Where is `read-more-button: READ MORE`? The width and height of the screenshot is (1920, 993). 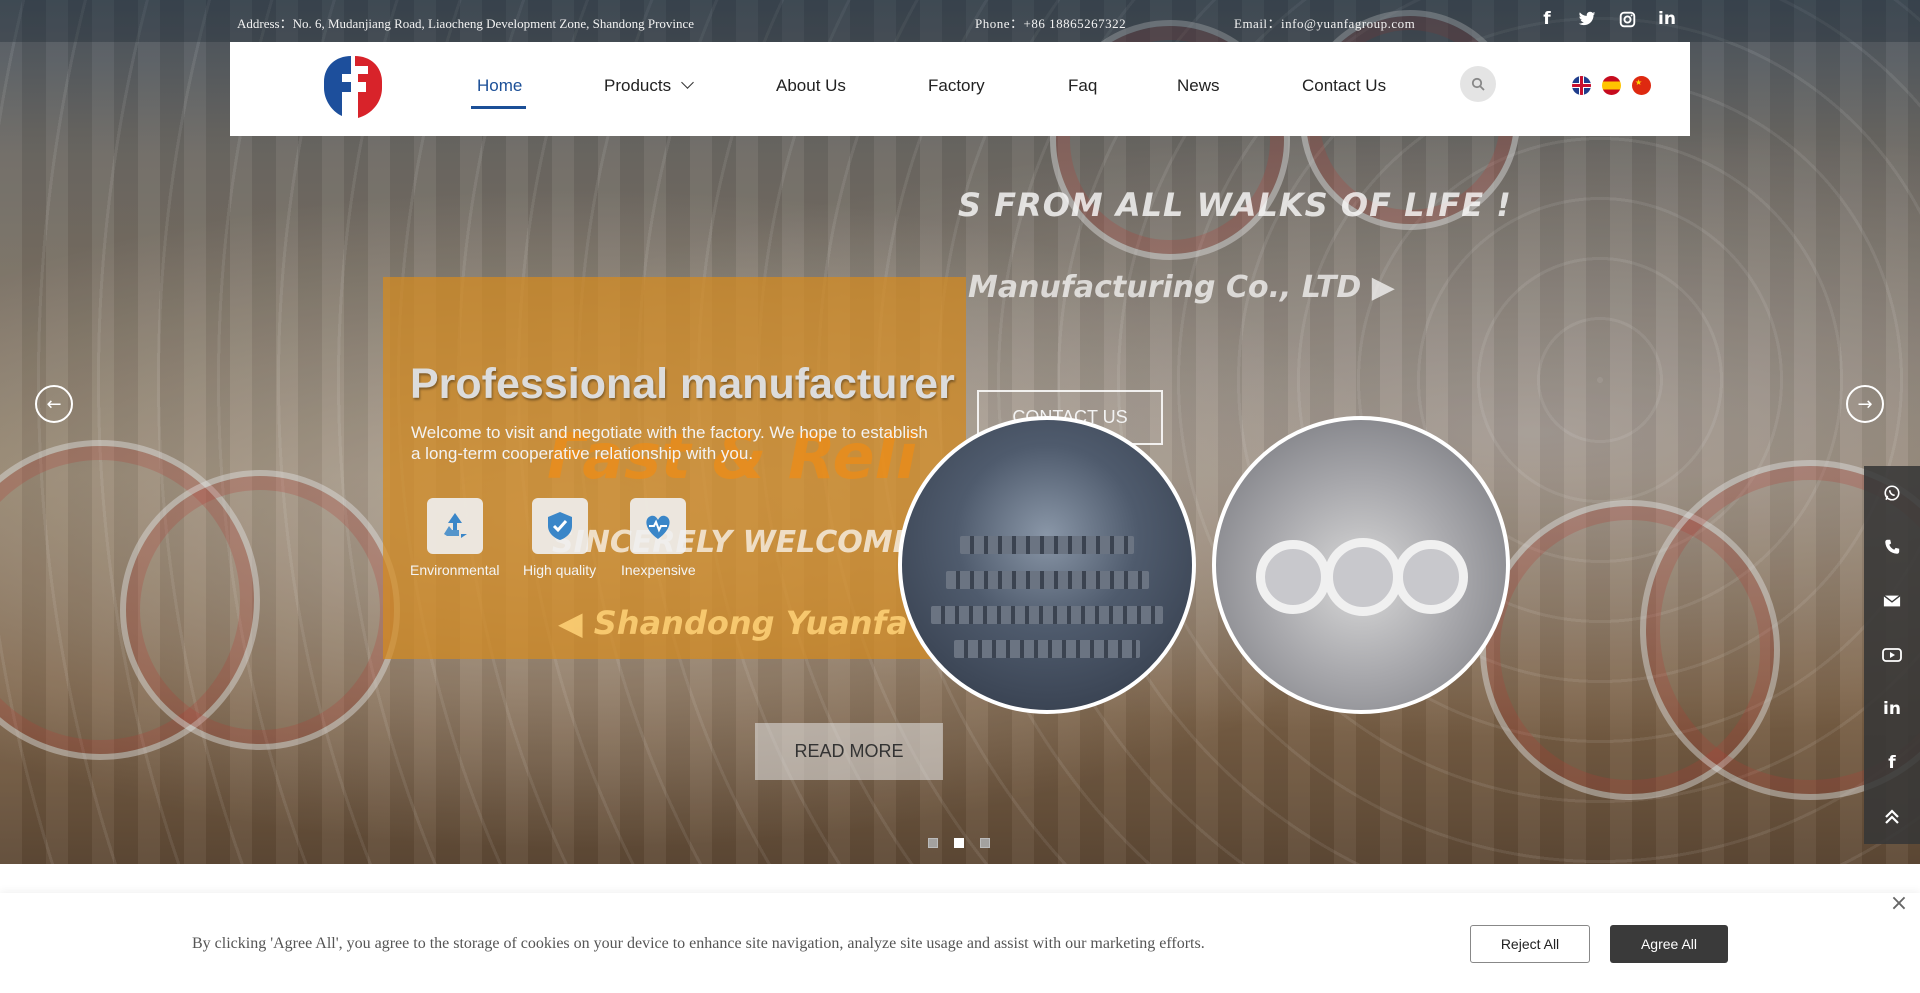 read-more-button: READ MORE is located at coordinates (849, 751).